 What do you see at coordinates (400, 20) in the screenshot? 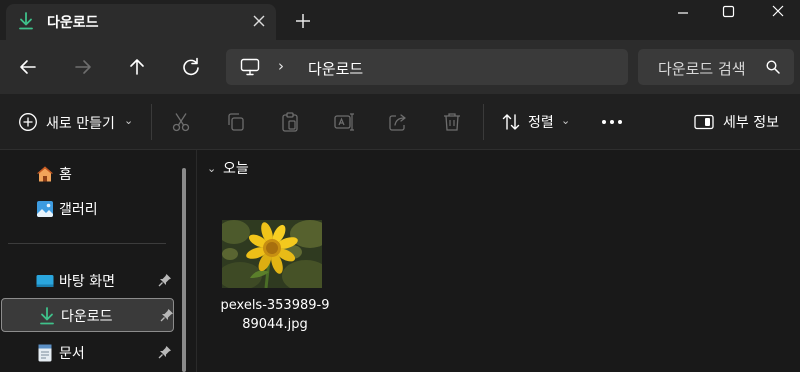
I see `title-bar: 다운로드` at bounding box center [400, 20].